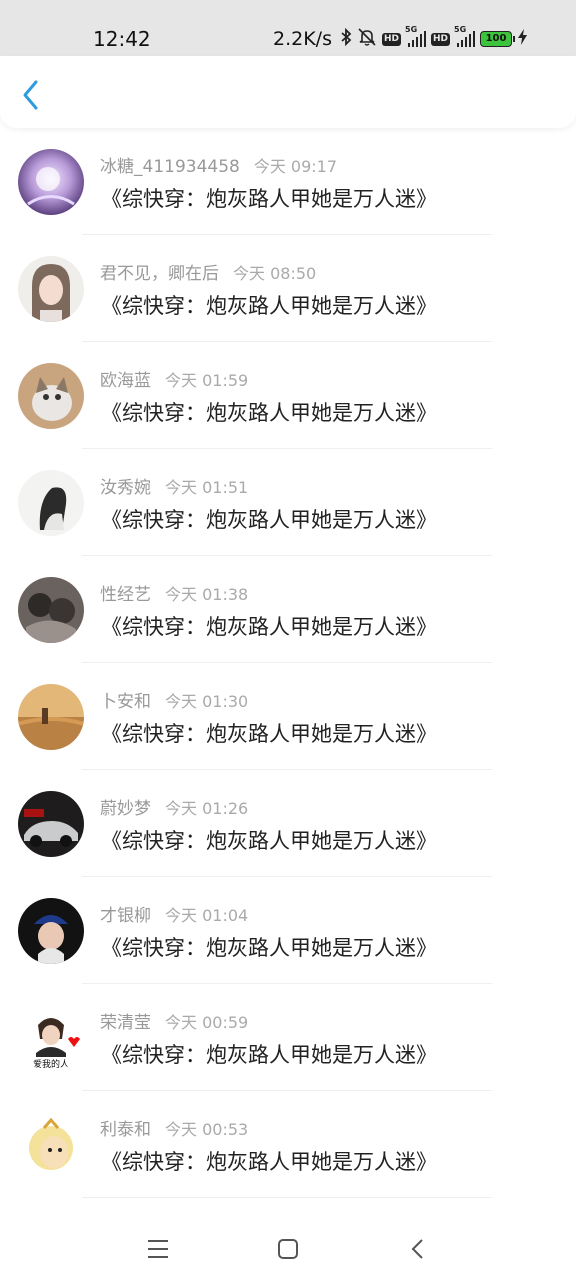 Image resolution: width=576 pixels, height=1280 pixels. Describe the element at coordinates (288, 288) in the screenshot. I see `list-item: 君不见，卿在后 今天 08:50 《综快穿：炮灰路人甲她是万人迷》` at that location.